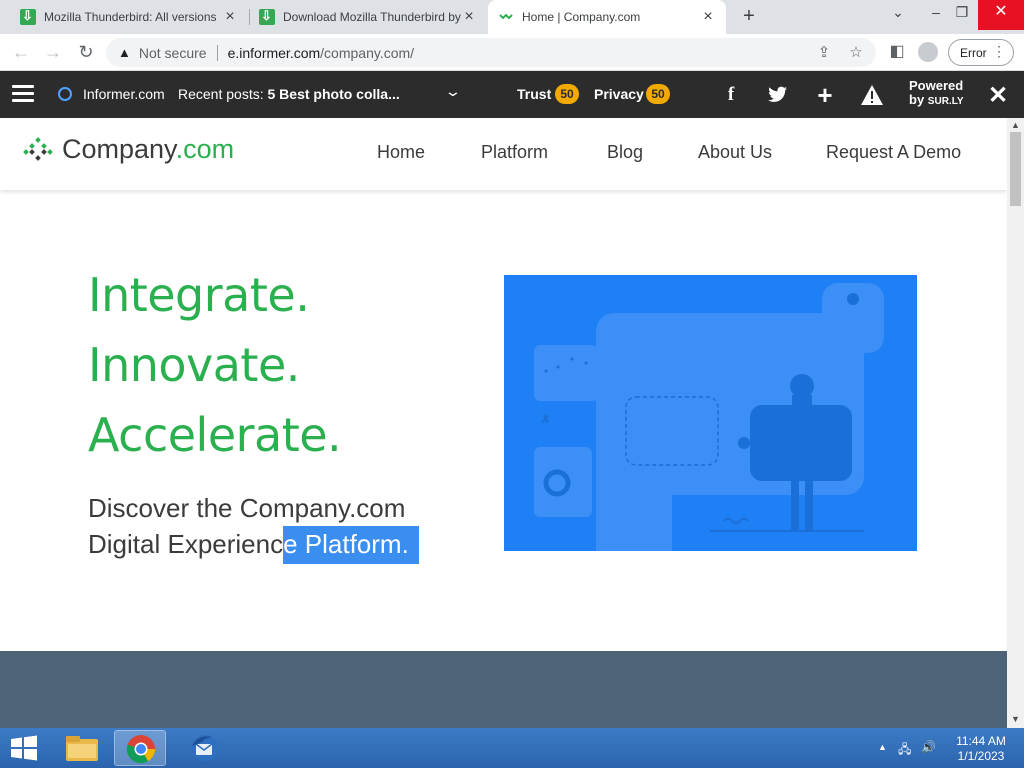  Describe the element at coordinates (534, 94) in the screenshot. I see `trust-label: Trust` at that location.